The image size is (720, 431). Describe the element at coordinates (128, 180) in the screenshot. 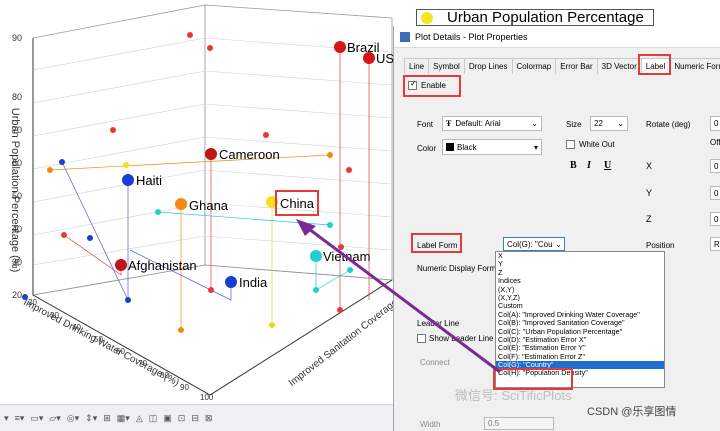

I see `point-haiti` at that location.